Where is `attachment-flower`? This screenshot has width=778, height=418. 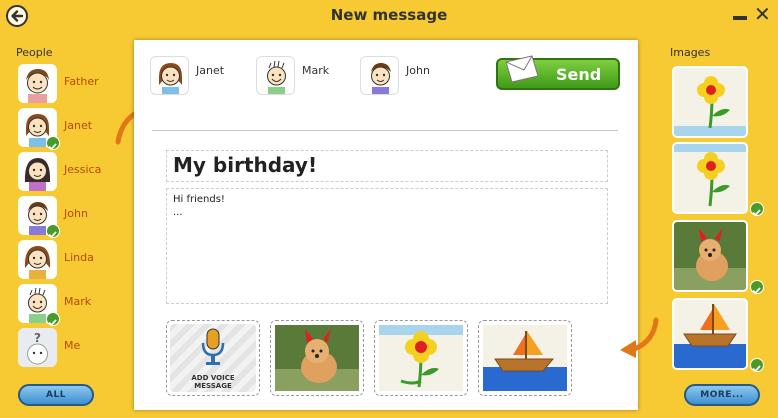
attachment-flower is located at coordinates (421, 358).